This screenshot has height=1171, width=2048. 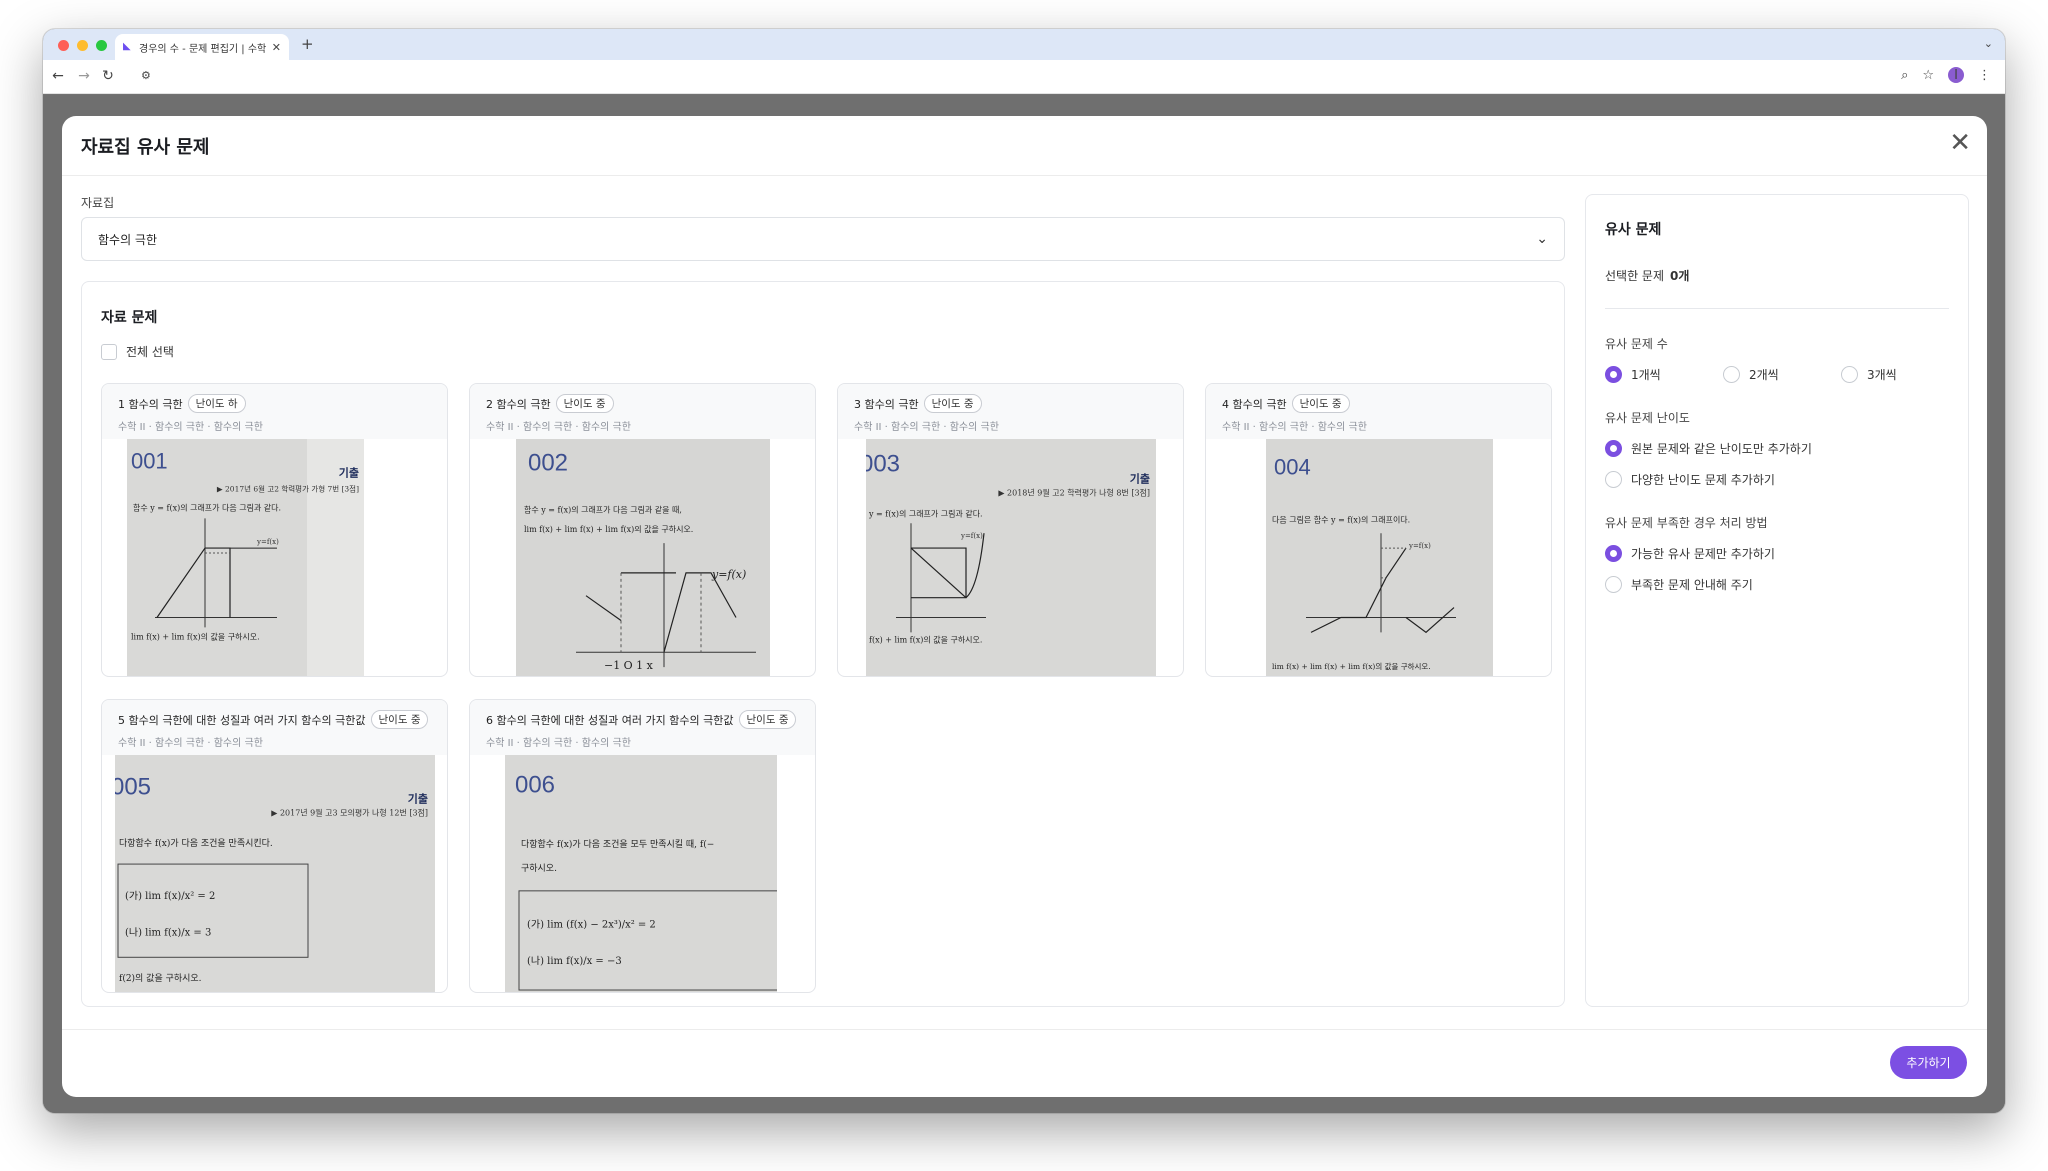 I want to click on card-title: 1 함수의 극한, so click(x=150, y=404).